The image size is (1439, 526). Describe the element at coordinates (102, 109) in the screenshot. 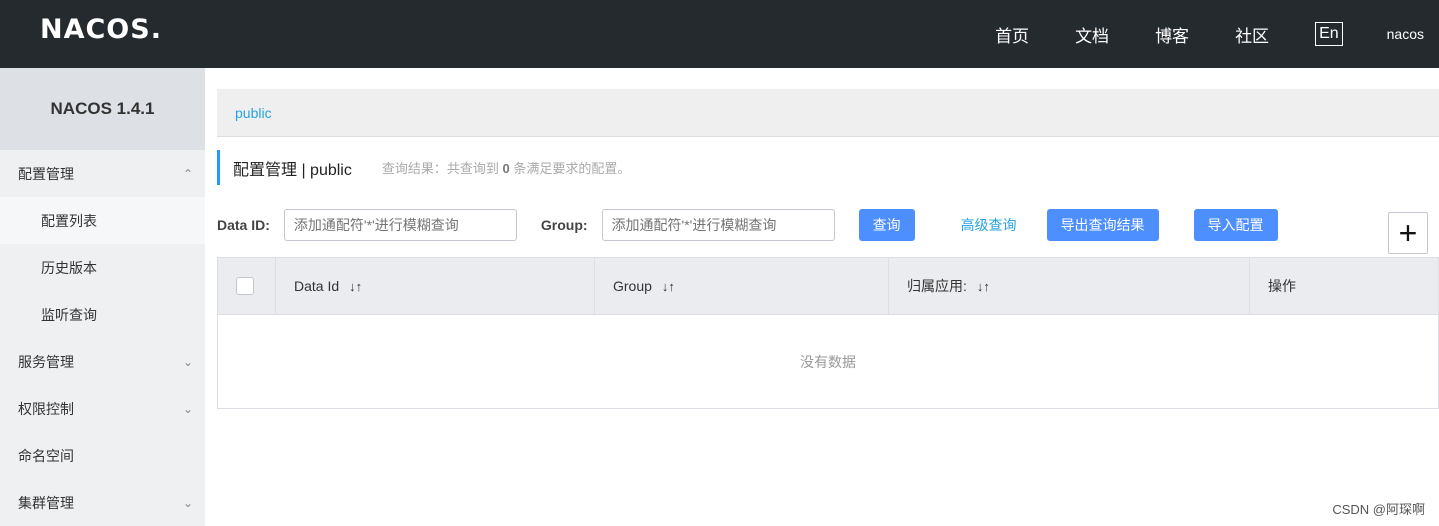

I see `version-label: NACOS 1.4.1` at that location.